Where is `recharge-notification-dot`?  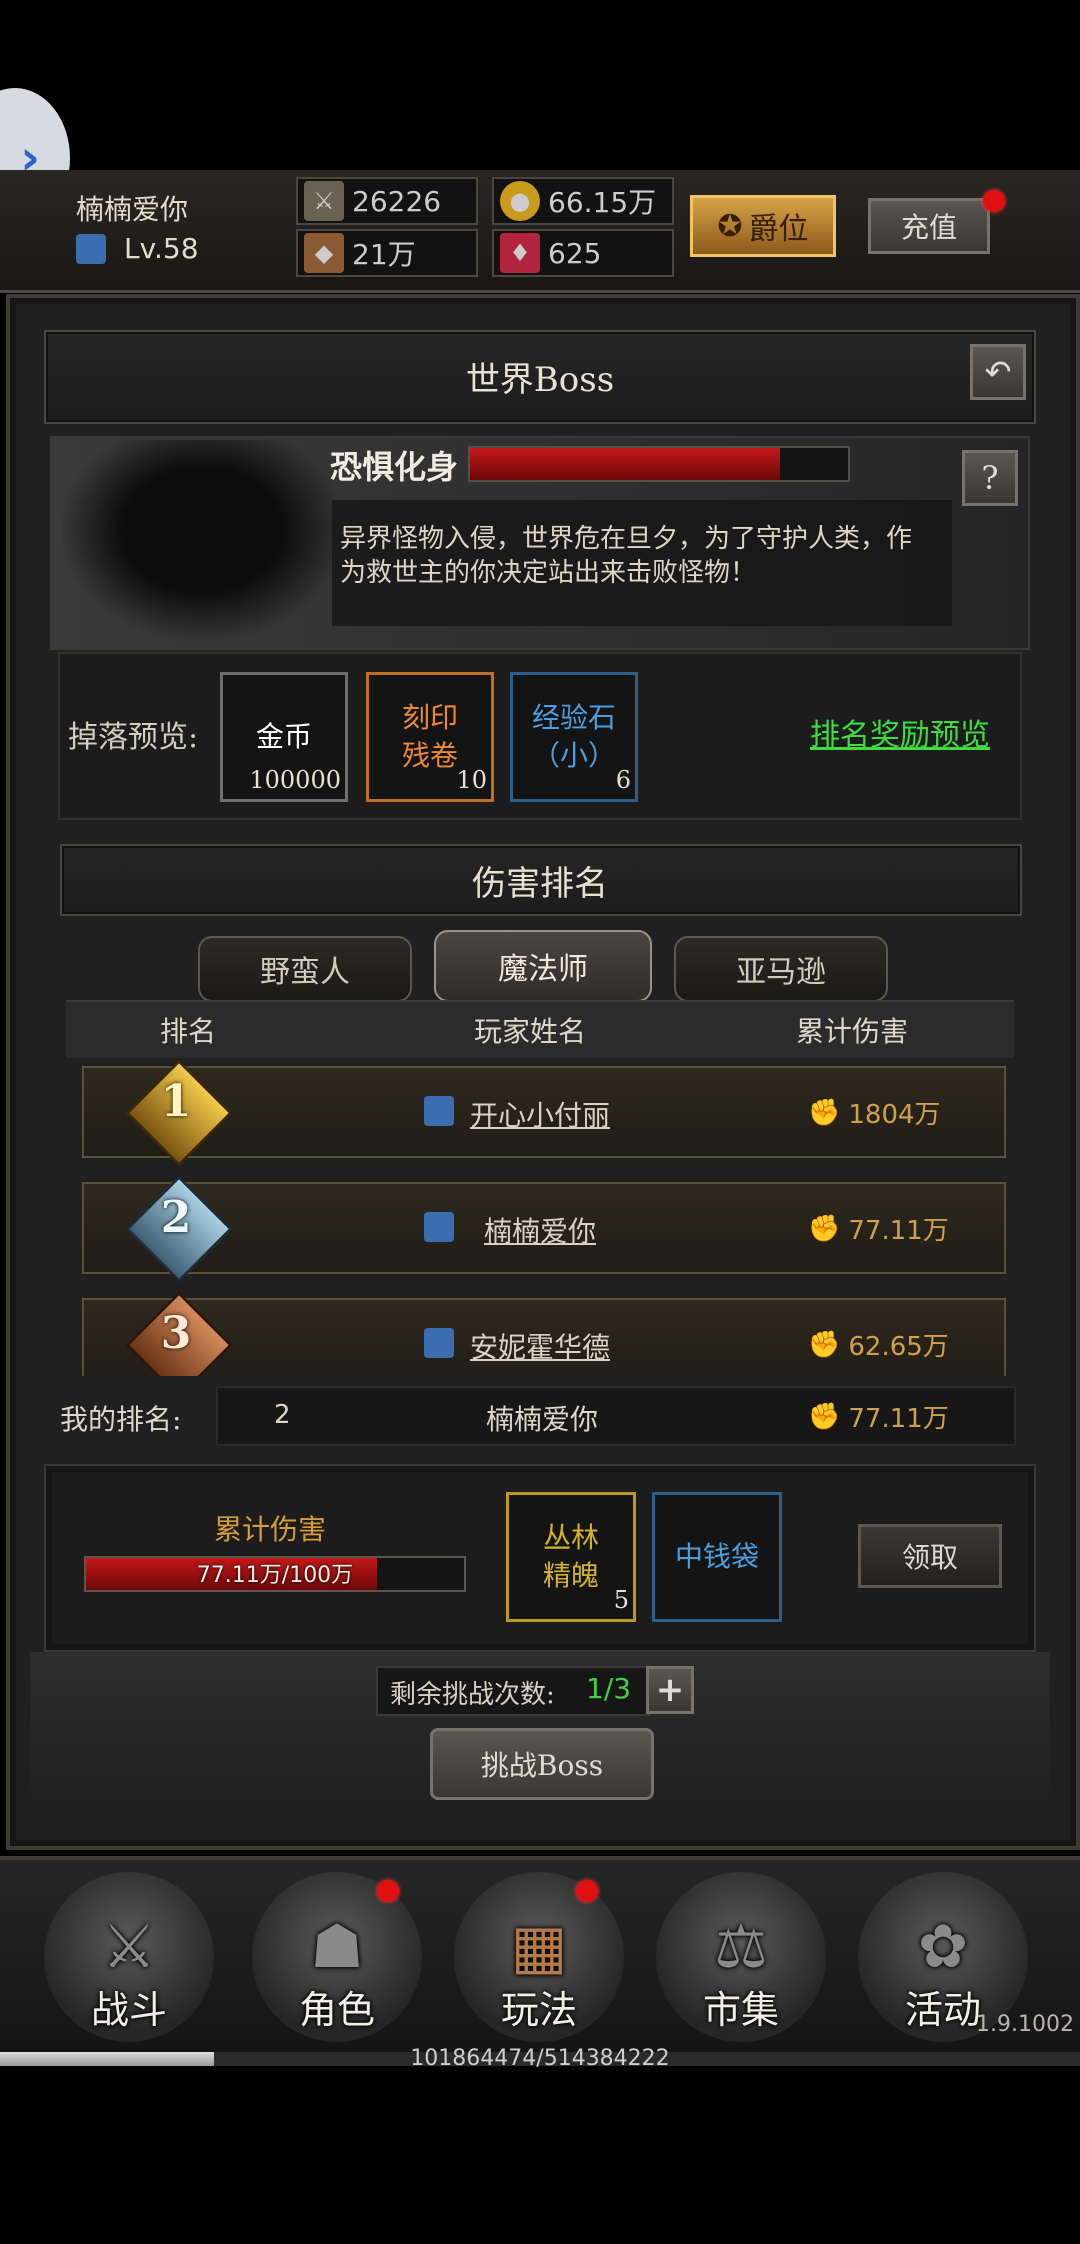 recharge-notification-dot is located at coordinates (994, 201).